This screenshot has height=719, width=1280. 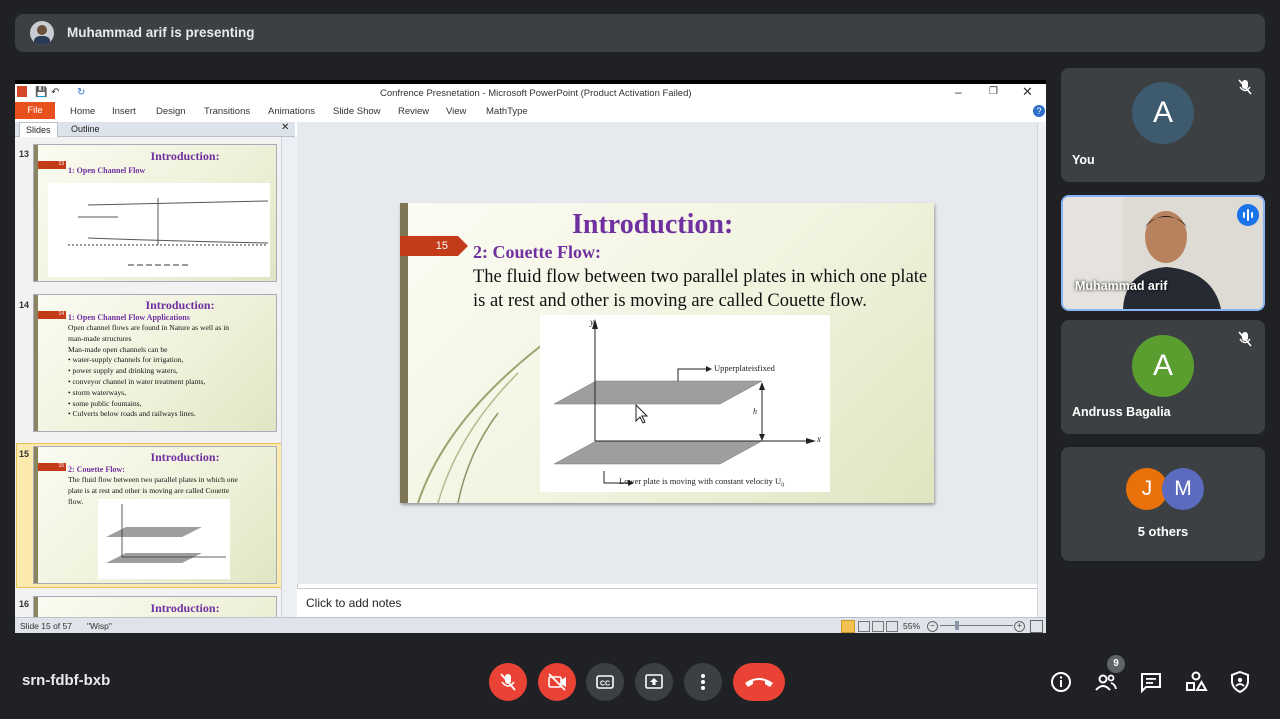 I want to click on mic-toggle-button, so click(x=508, y=682).